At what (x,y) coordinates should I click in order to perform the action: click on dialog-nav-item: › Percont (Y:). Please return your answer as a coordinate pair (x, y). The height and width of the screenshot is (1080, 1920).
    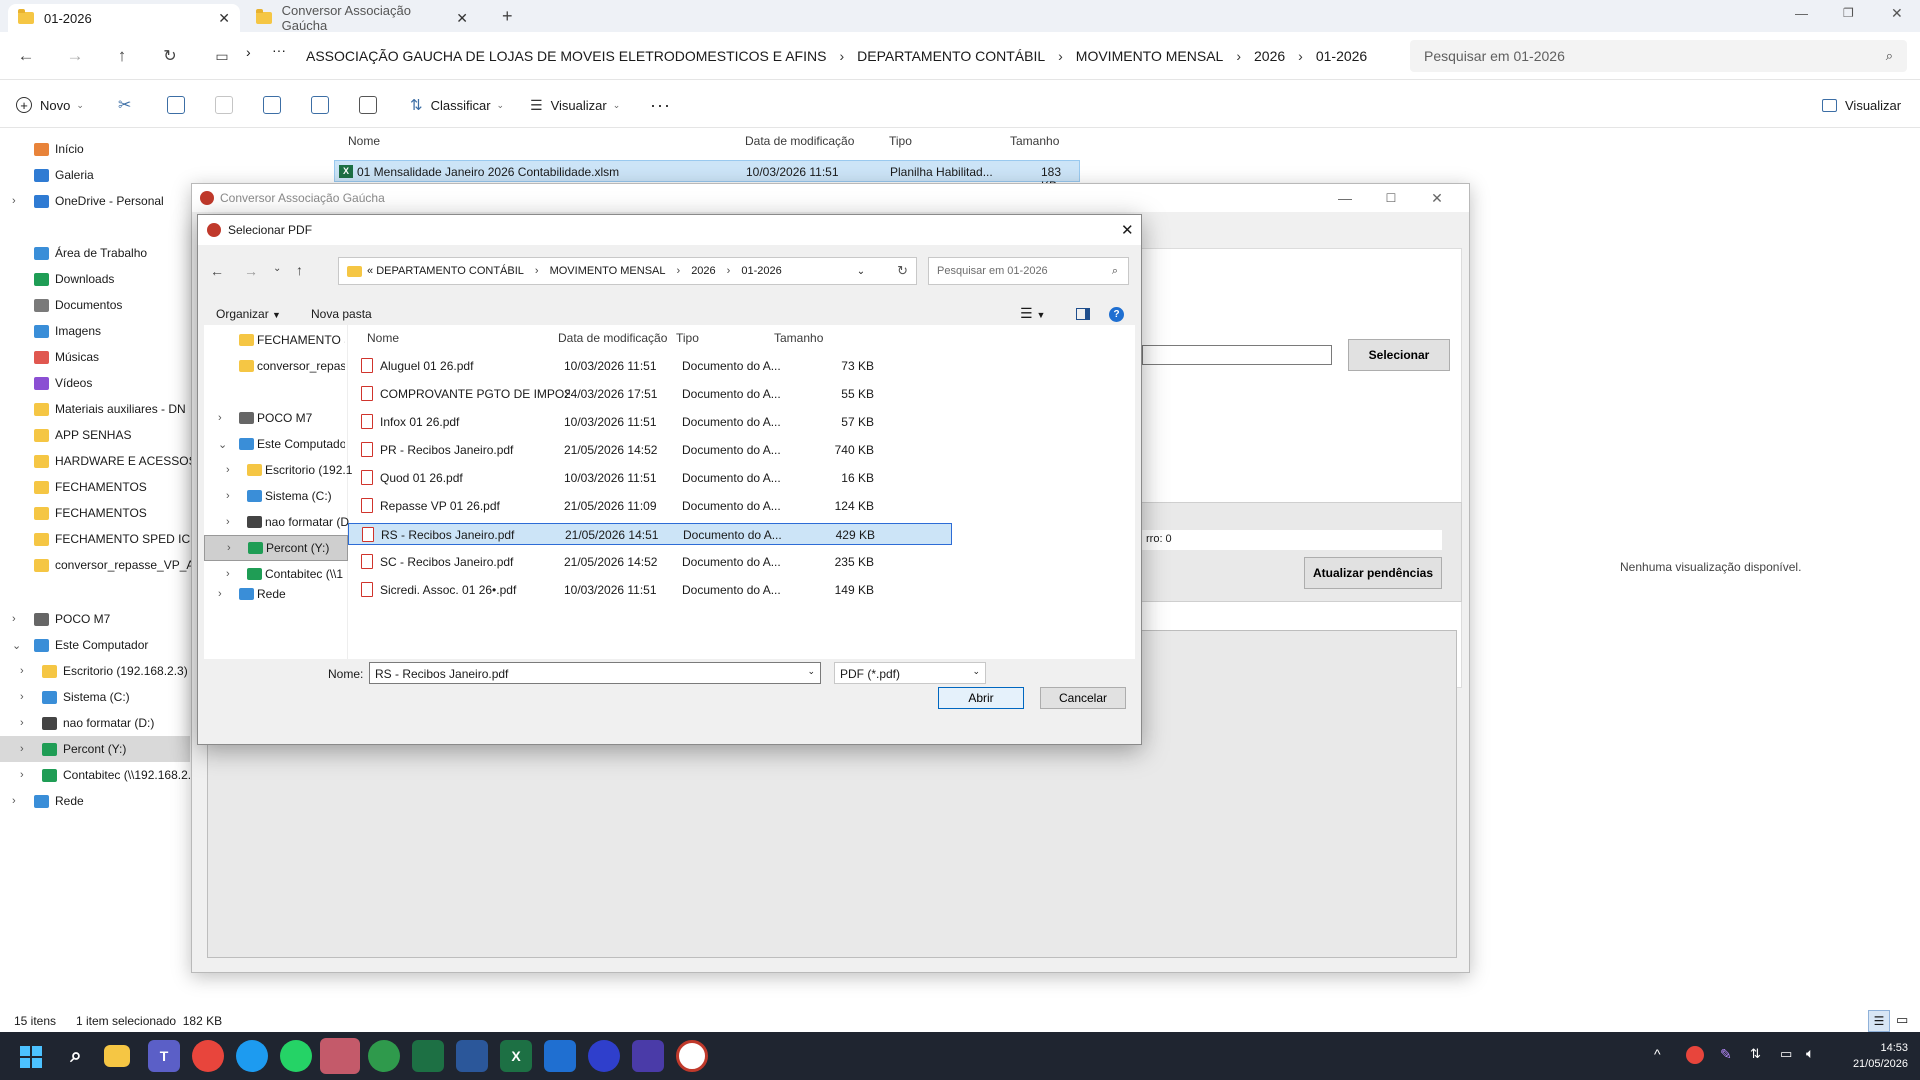
    Looking at the image, I should click on (276, 548).